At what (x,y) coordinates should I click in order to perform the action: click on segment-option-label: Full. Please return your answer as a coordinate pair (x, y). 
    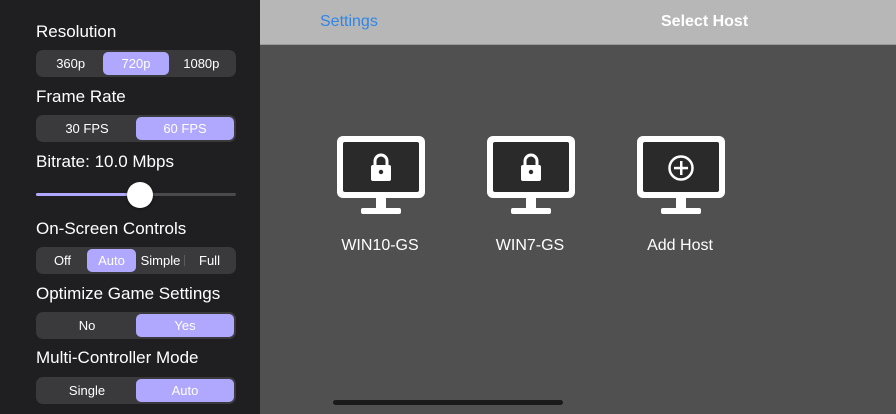
    Looking at the image, I should click on (209, 260).